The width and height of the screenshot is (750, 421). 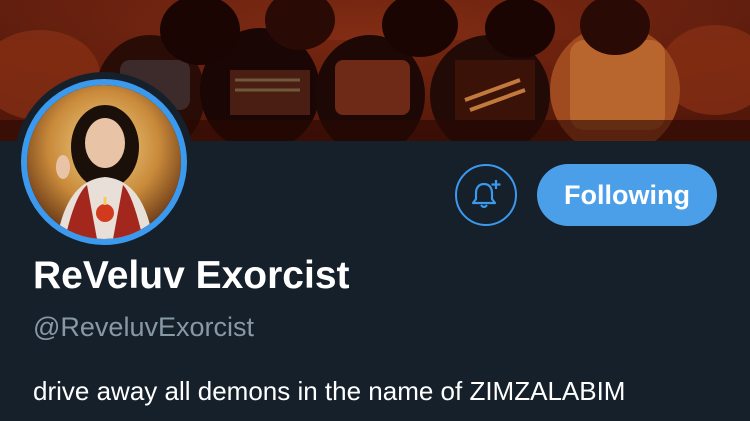 I want to click on following-button: Following, so click(x=627, y=195).